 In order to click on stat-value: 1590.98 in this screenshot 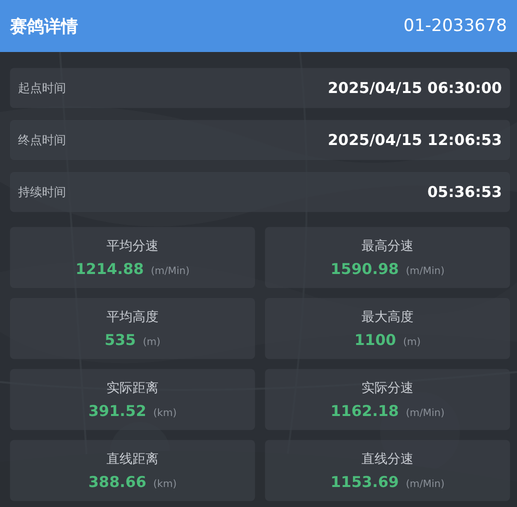, I will do `click(364, 269)`.